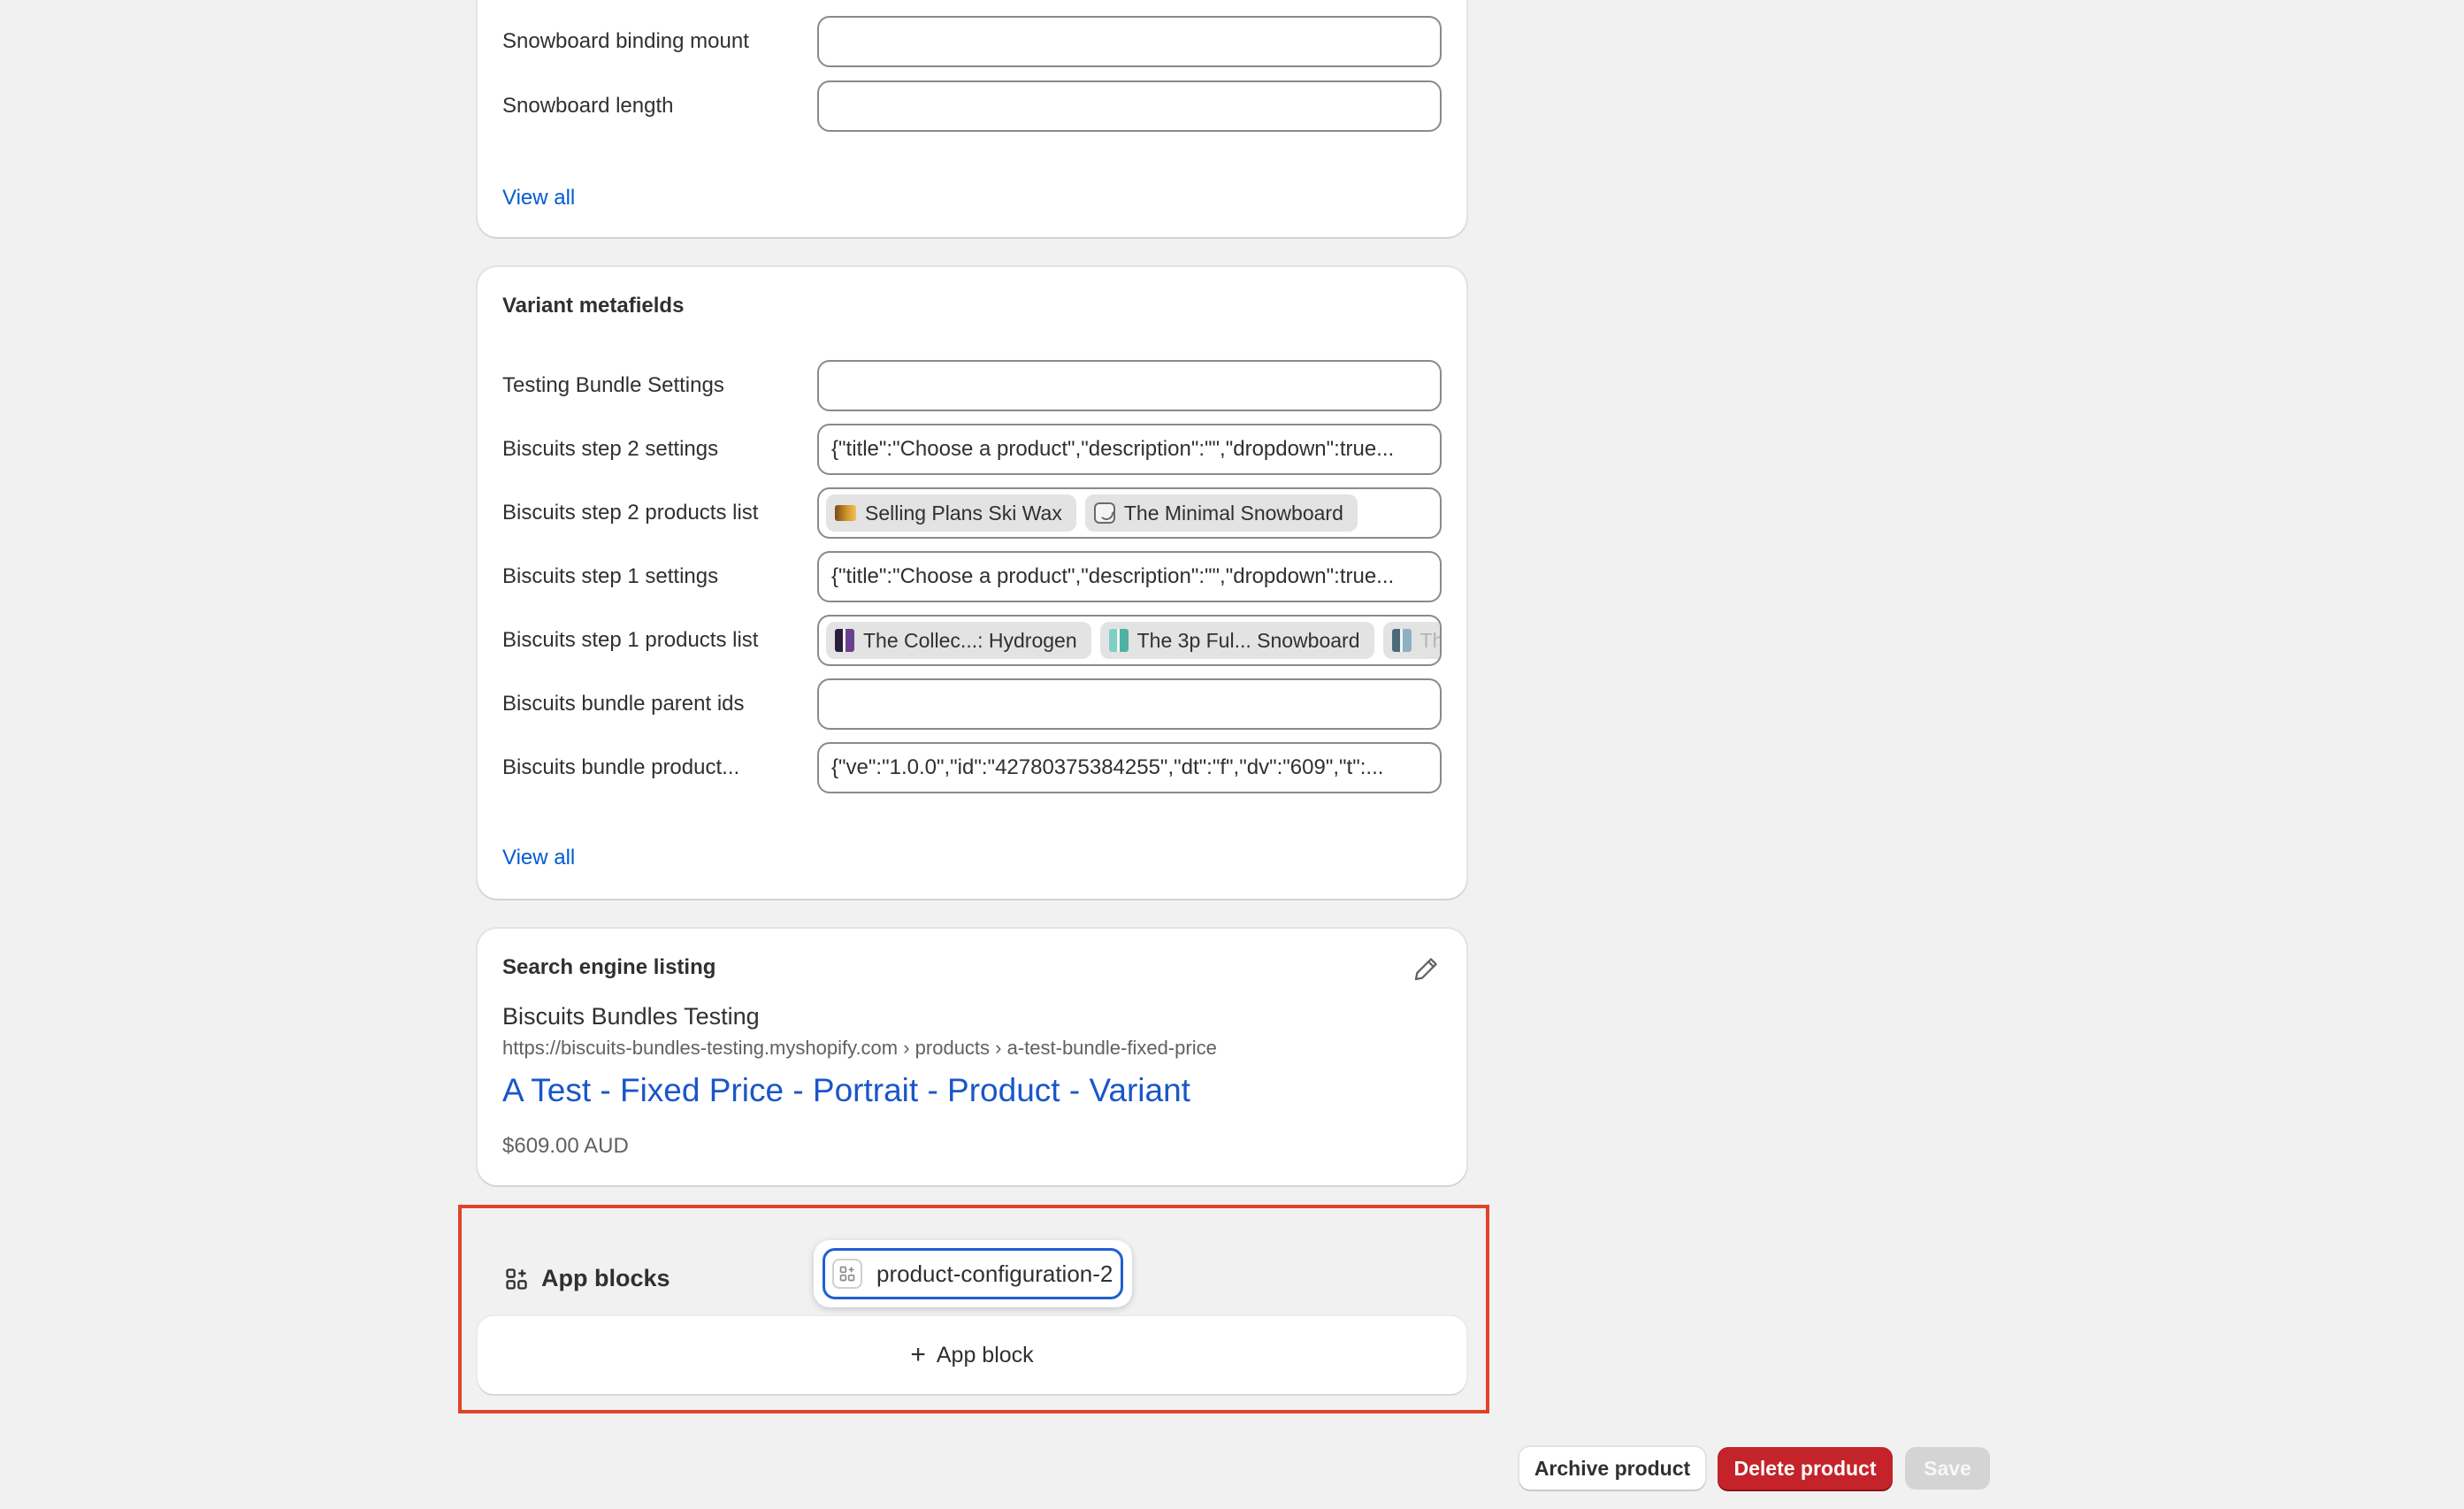  Describe the element at coordinates (610, 576) in the screenshot. I see `metafield-label: Biscuits step 1 settings` at that location.